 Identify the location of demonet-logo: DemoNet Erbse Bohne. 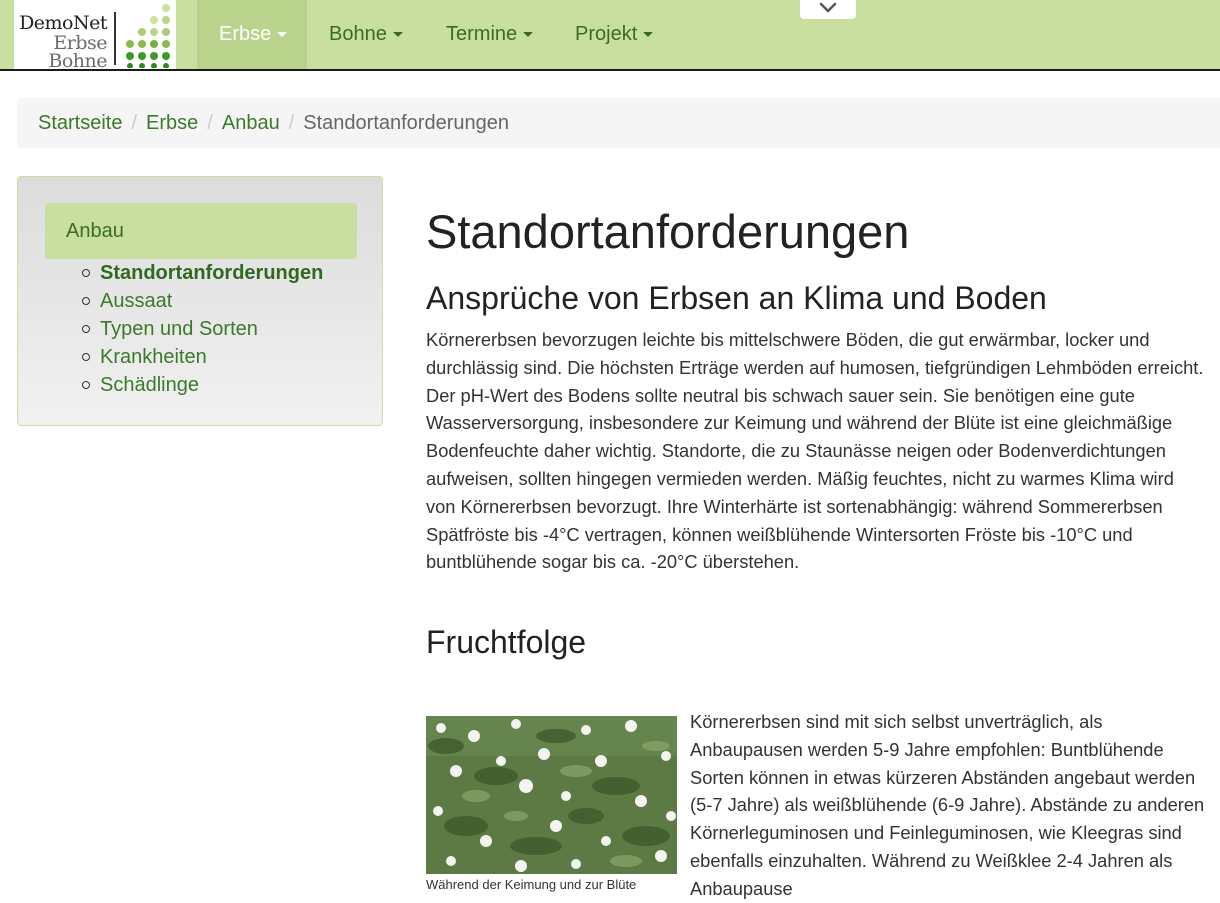
(95, 36).